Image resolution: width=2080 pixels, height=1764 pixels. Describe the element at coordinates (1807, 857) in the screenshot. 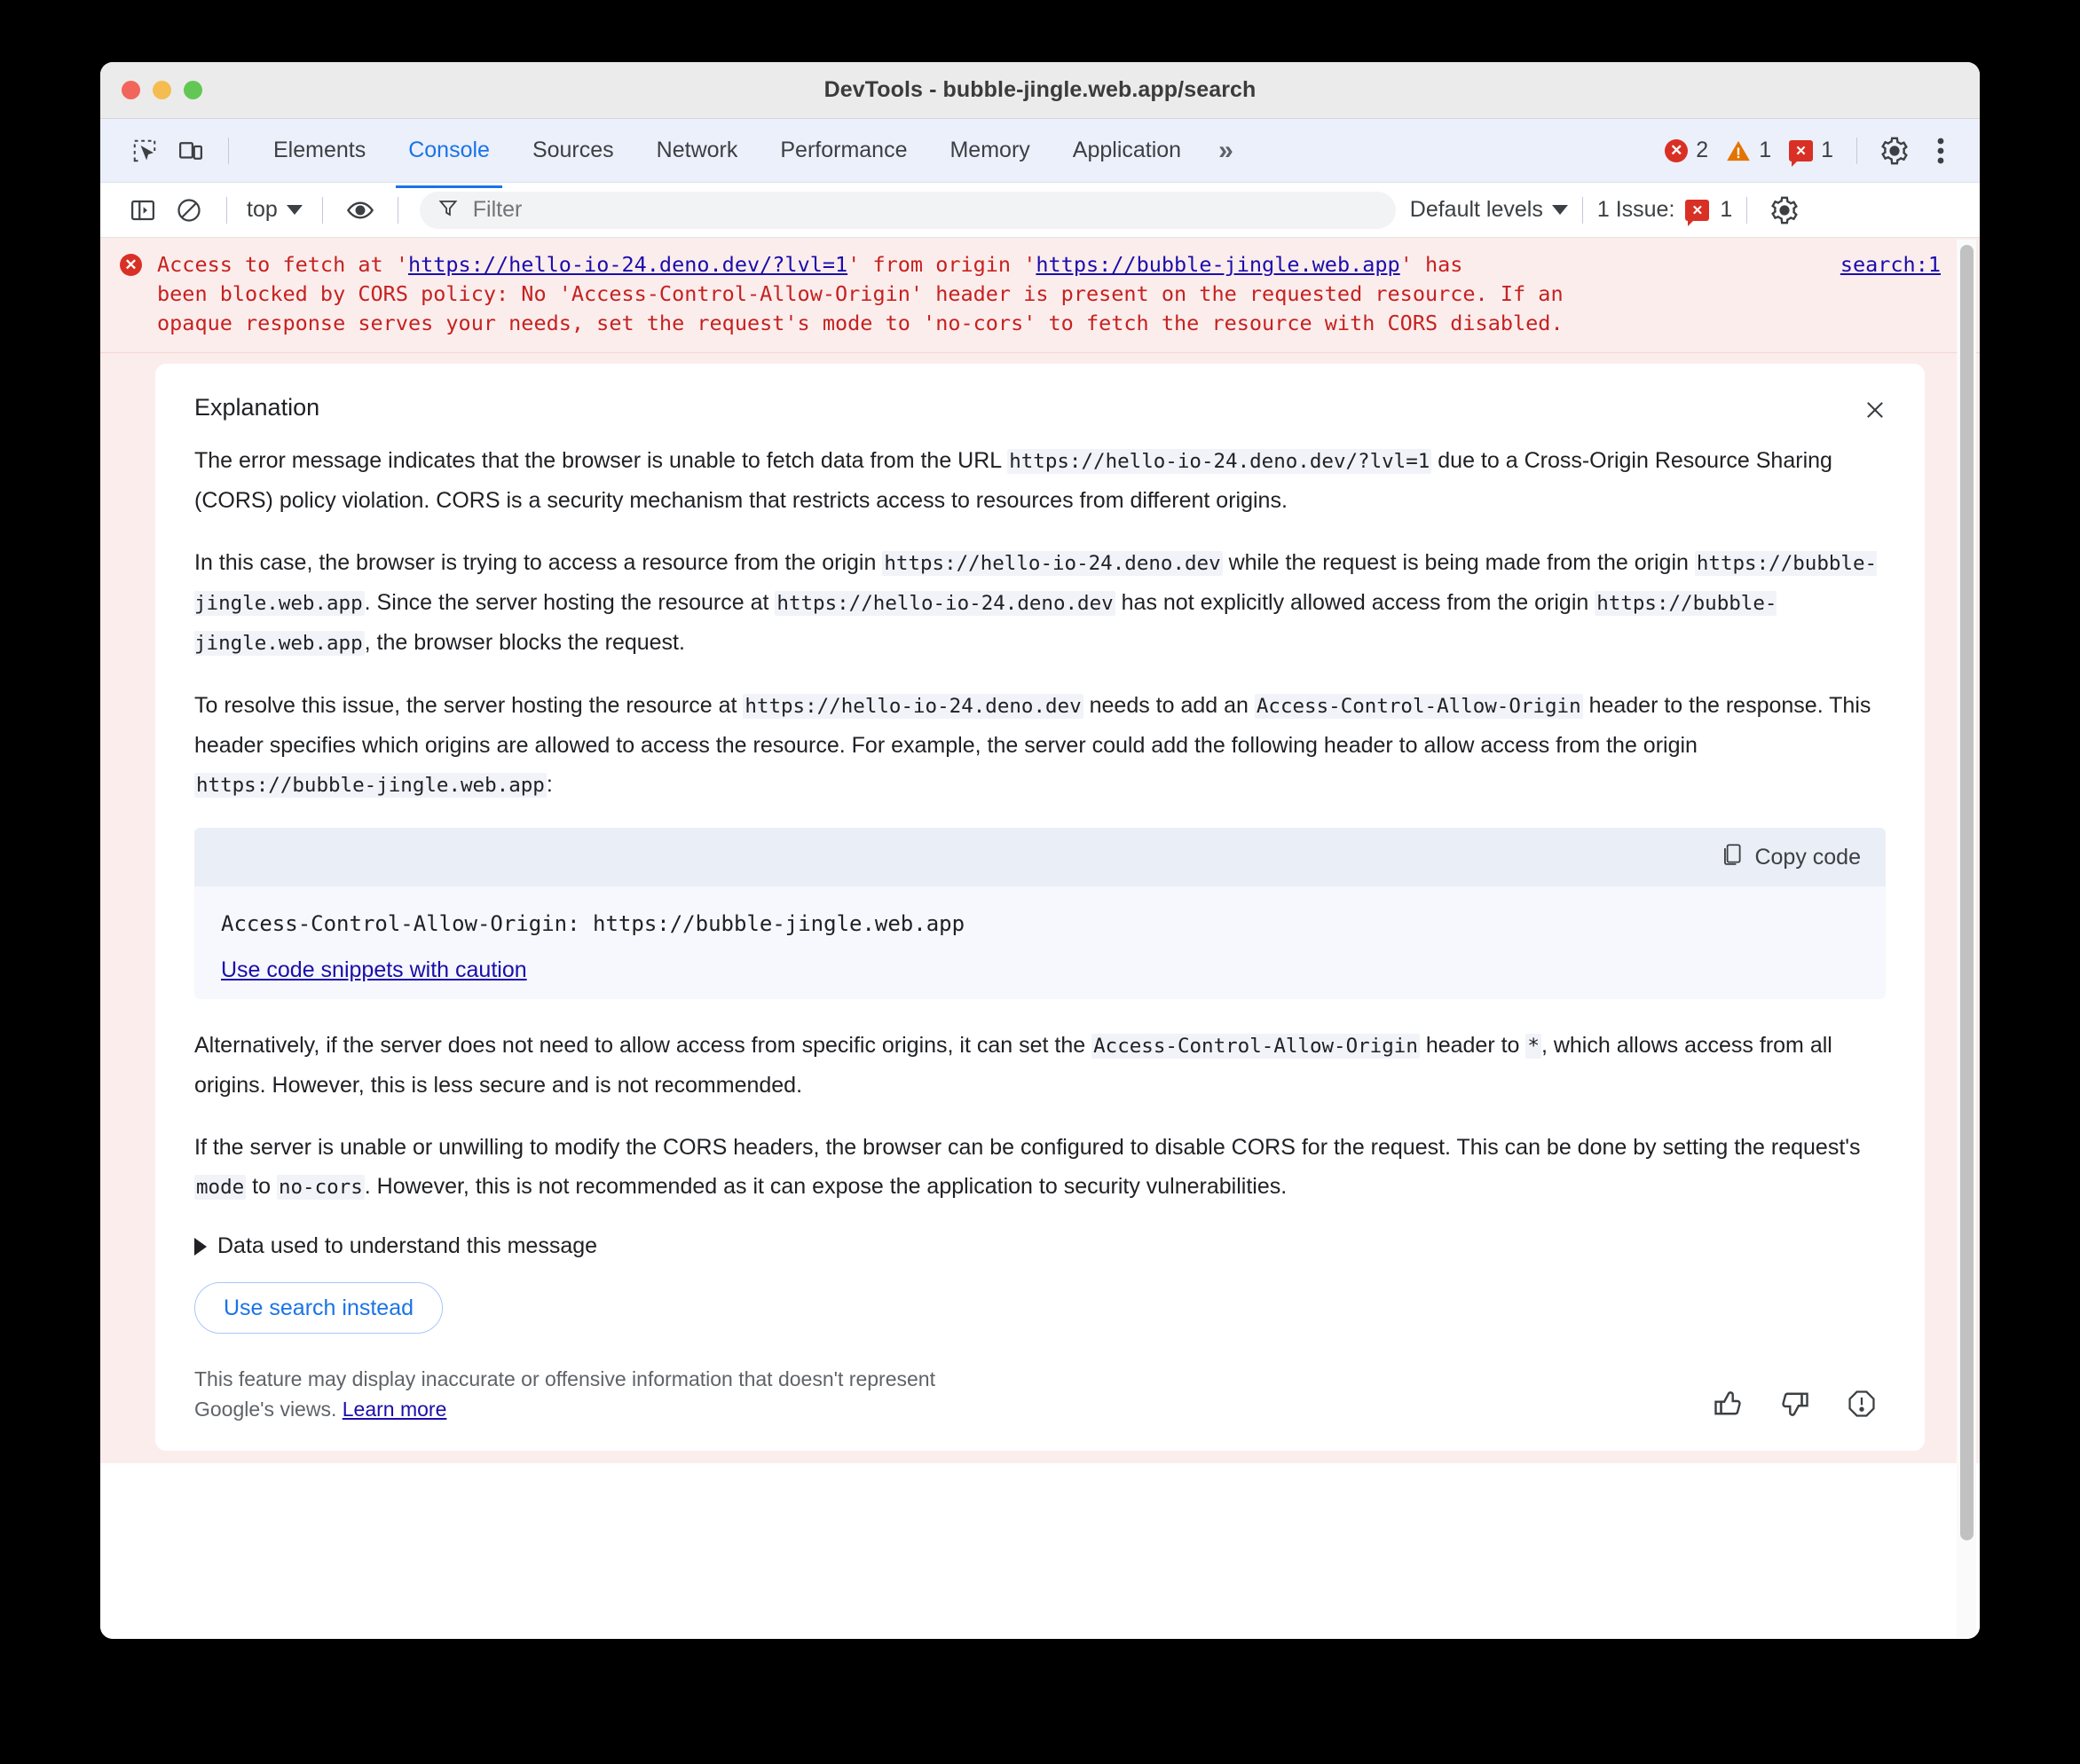

I see `copy-code-label: Copy code` at that location.